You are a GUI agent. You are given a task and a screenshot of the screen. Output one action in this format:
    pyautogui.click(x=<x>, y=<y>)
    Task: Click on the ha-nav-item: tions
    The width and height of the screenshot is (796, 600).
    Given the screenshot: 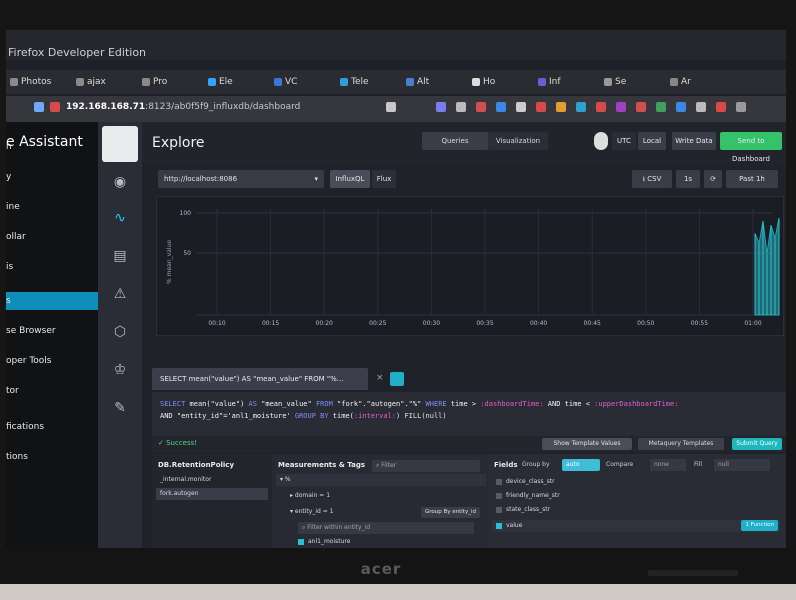 What is the action you would take?
    pyautogui.click(x=52, y=457)
    